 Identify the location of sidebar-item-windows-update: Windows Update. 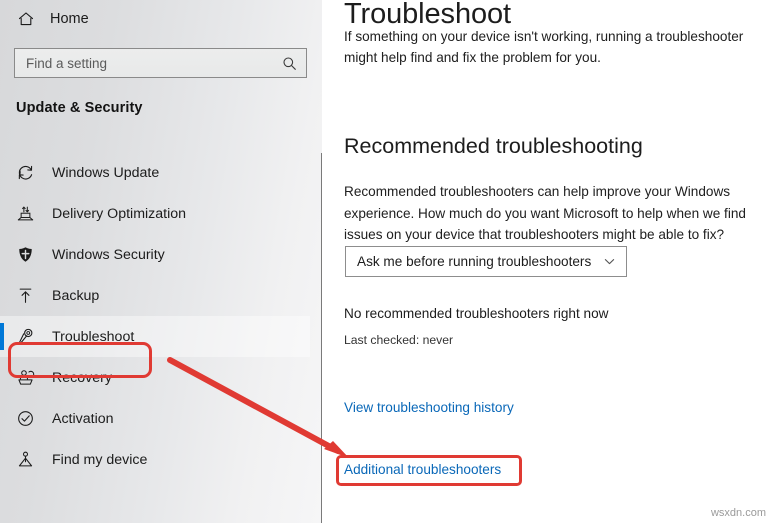
(155, 172).